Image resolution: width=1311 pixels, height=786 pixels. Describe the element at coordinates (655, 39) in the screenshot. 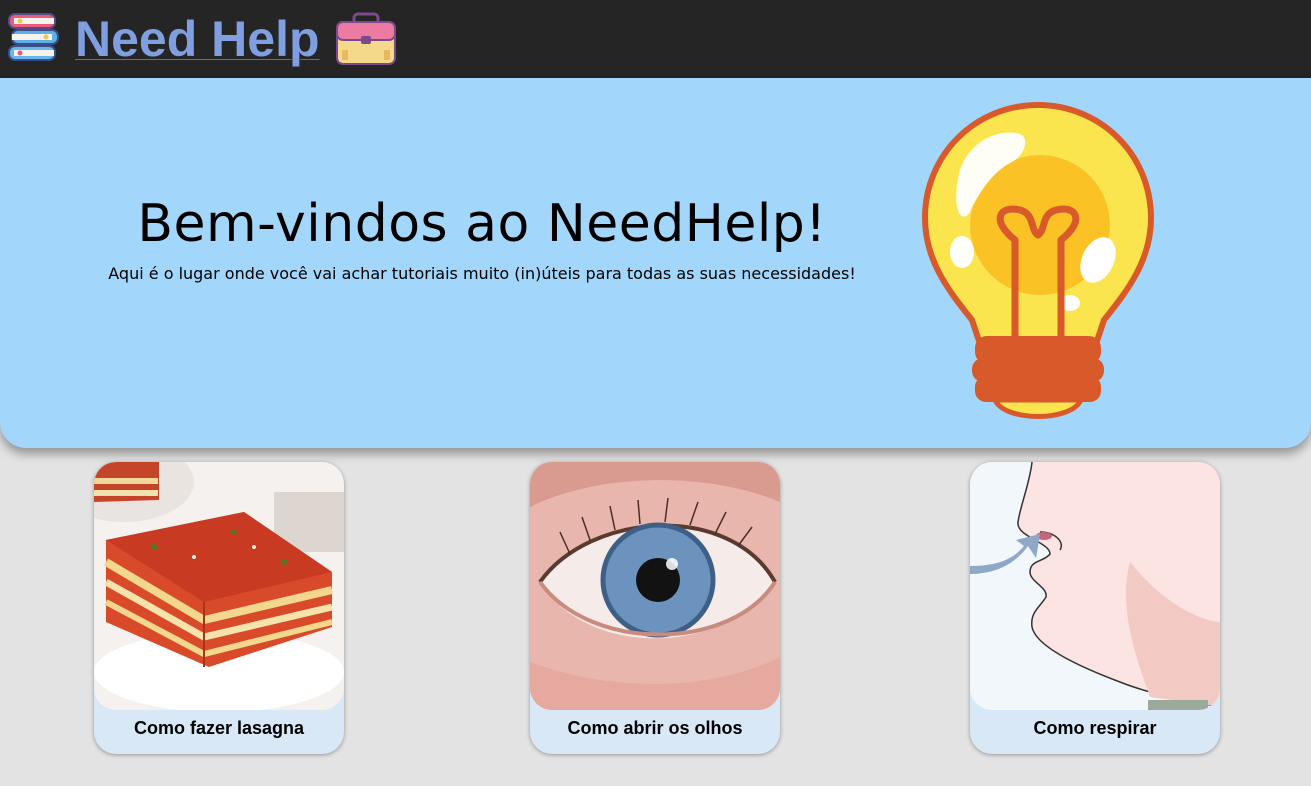

I see `top-navbar: Need Help` at that location.